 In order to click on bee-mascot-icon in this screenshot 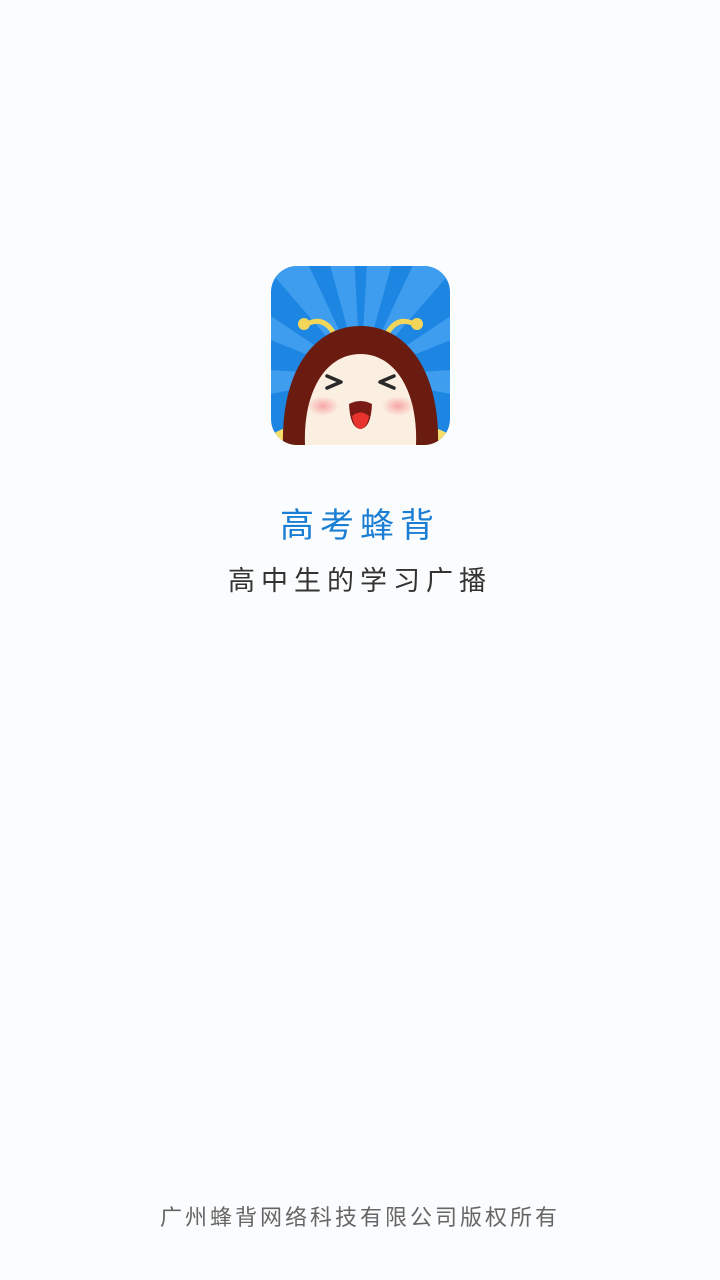, I will do `click(360, 355)`.